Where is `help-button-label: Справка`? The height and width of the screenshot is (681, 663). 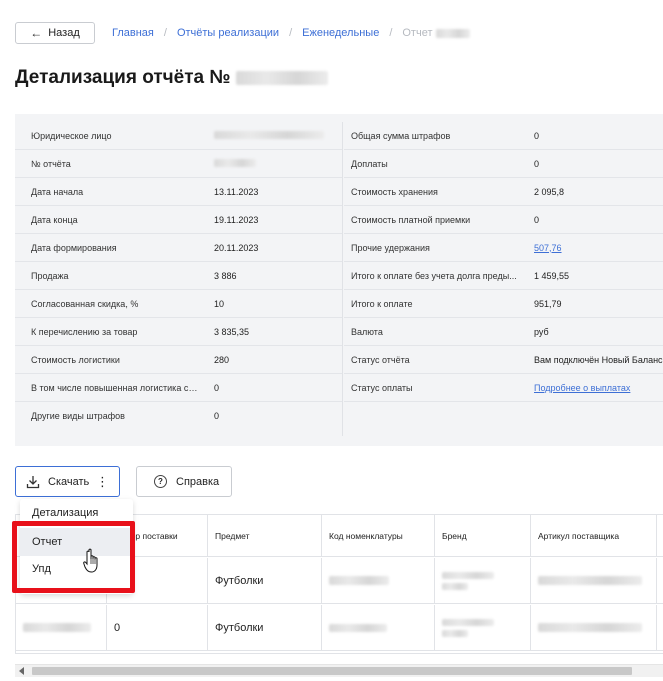
help-button-label: Справка is located at coordinates (198, 481).